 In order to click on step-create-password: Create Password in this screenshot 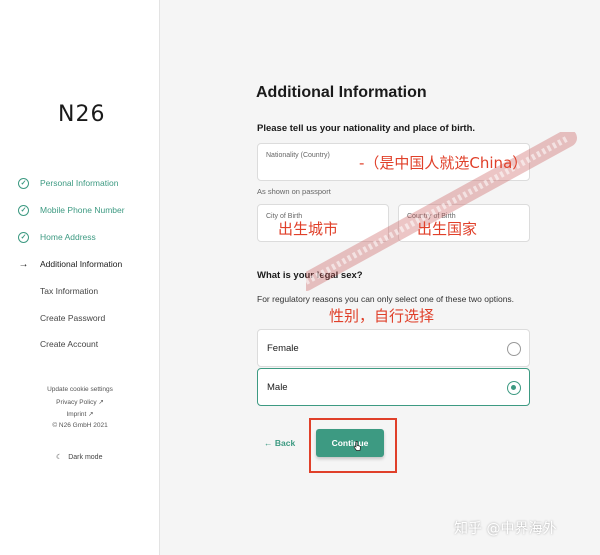, I will do `click(61, 318)`.